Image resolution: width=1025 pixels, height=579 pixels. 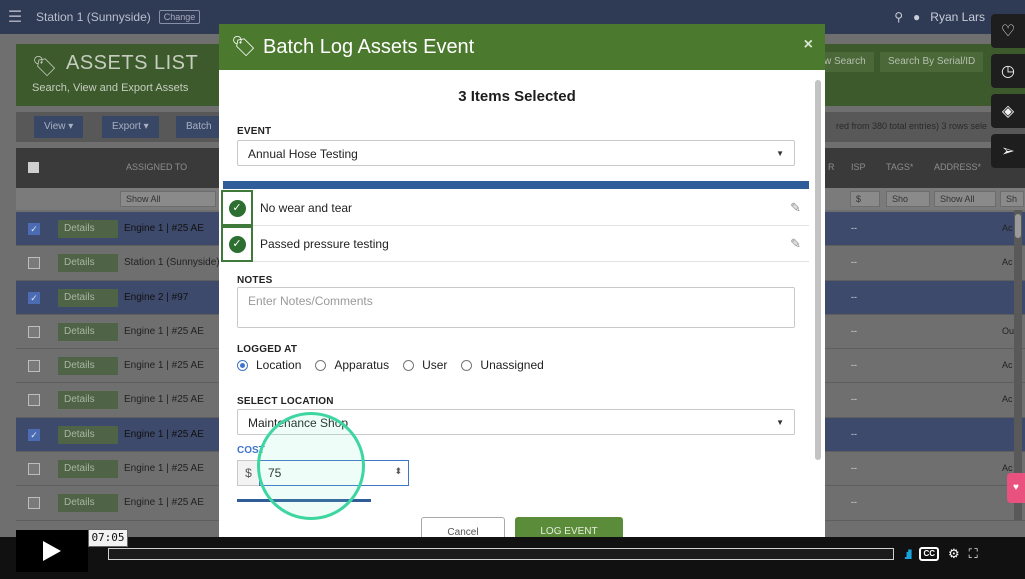 I want to click on clock-icon: ◷, so click(x=1008, y=71).